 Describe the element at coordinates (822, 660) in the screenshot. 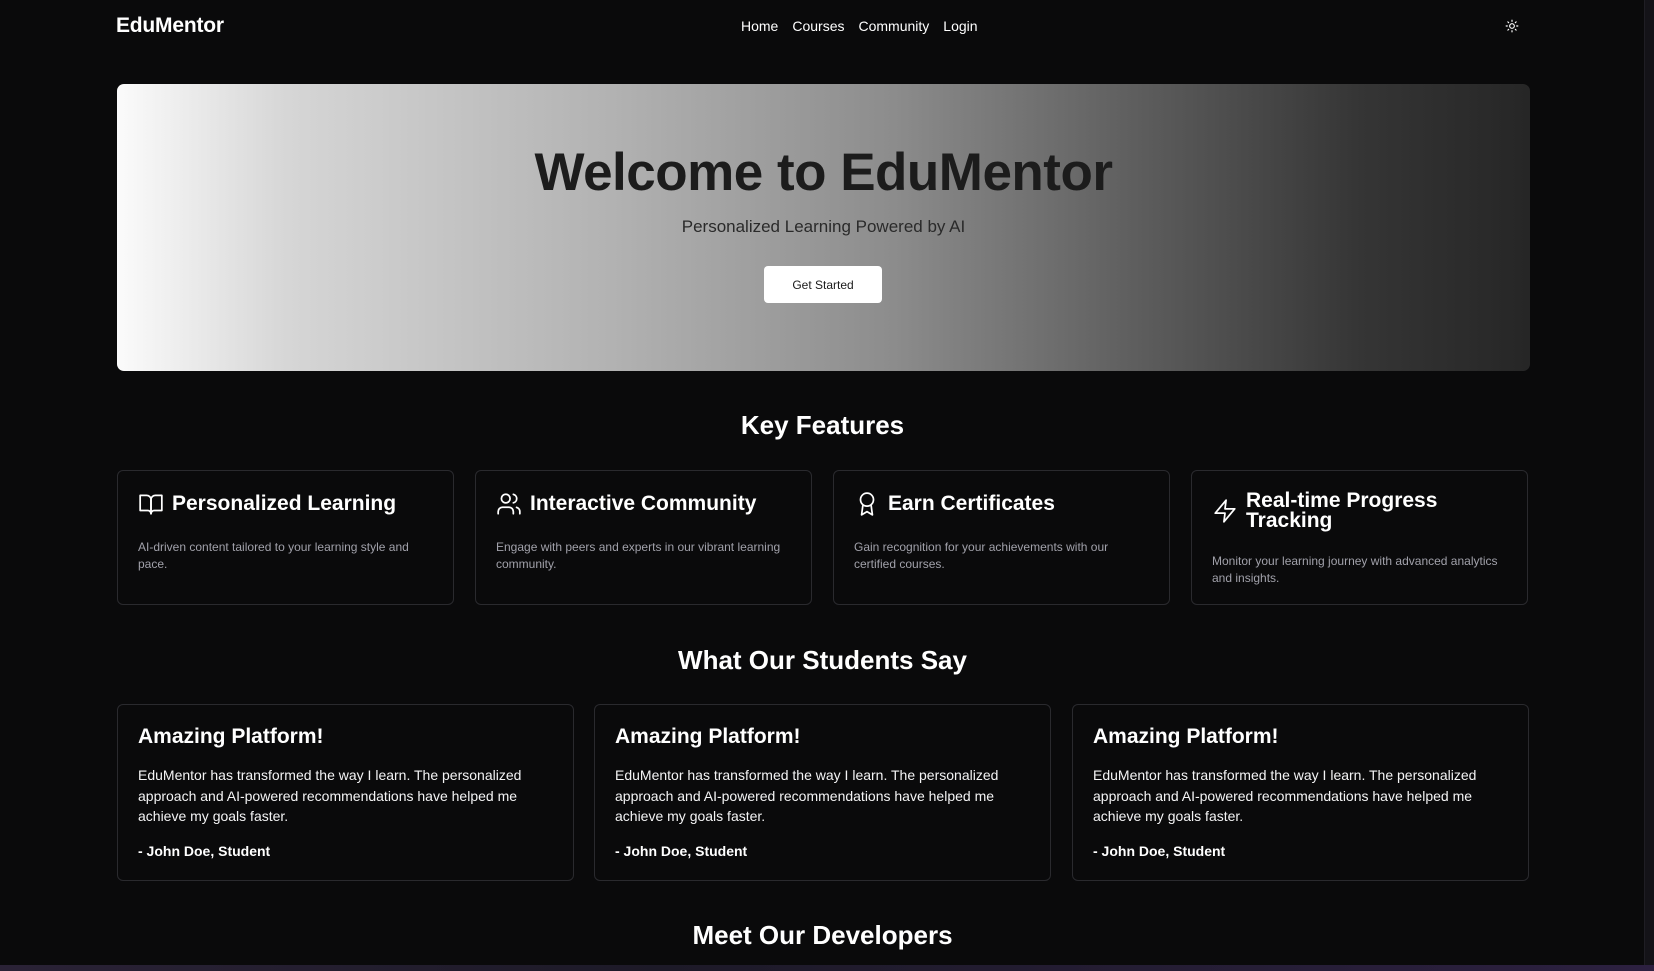

I see `testimonials-heading: What Our Students Say` at that location.